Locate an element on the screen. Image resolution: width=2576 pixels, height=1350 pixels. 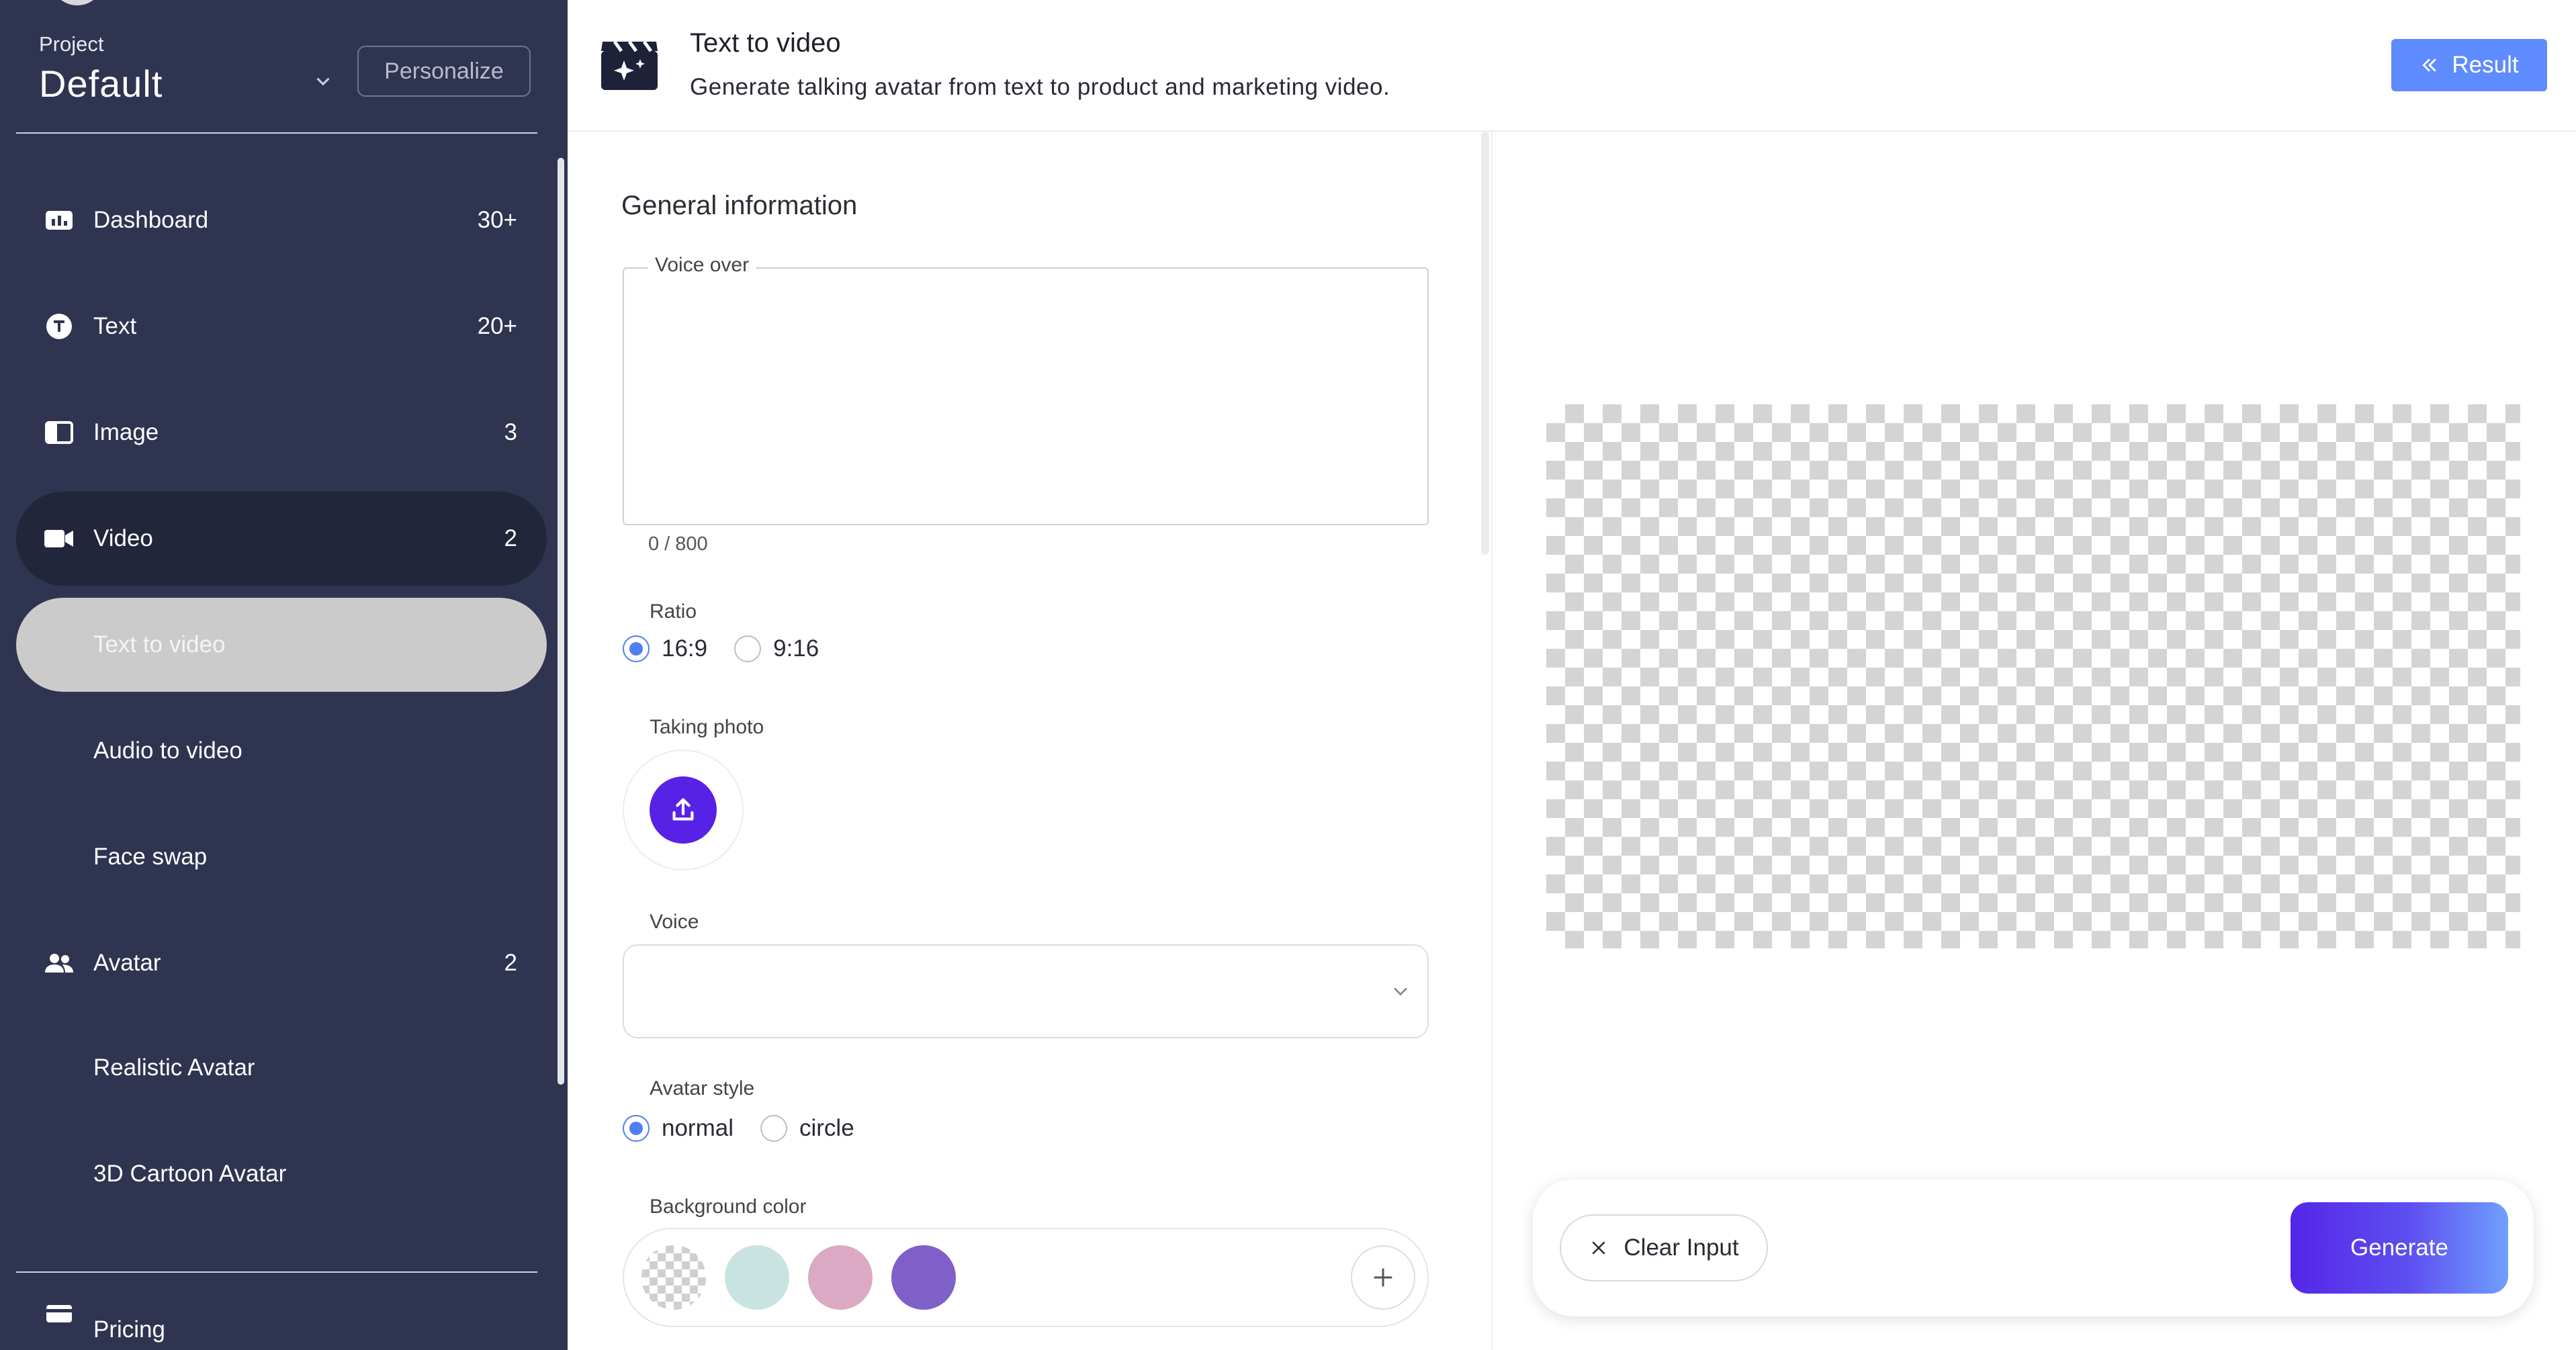
result-button: Result is located at coordinates (2469, 65).